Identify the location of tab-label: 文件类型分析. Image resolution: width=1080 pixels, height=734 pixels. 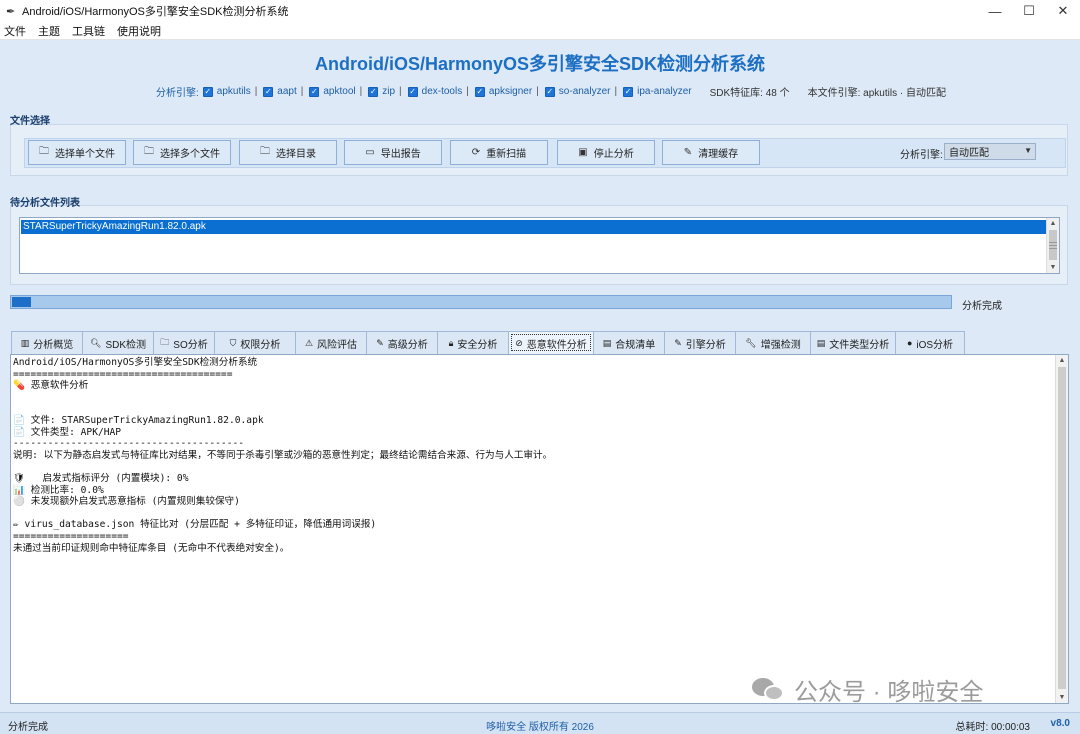
(859, 345).